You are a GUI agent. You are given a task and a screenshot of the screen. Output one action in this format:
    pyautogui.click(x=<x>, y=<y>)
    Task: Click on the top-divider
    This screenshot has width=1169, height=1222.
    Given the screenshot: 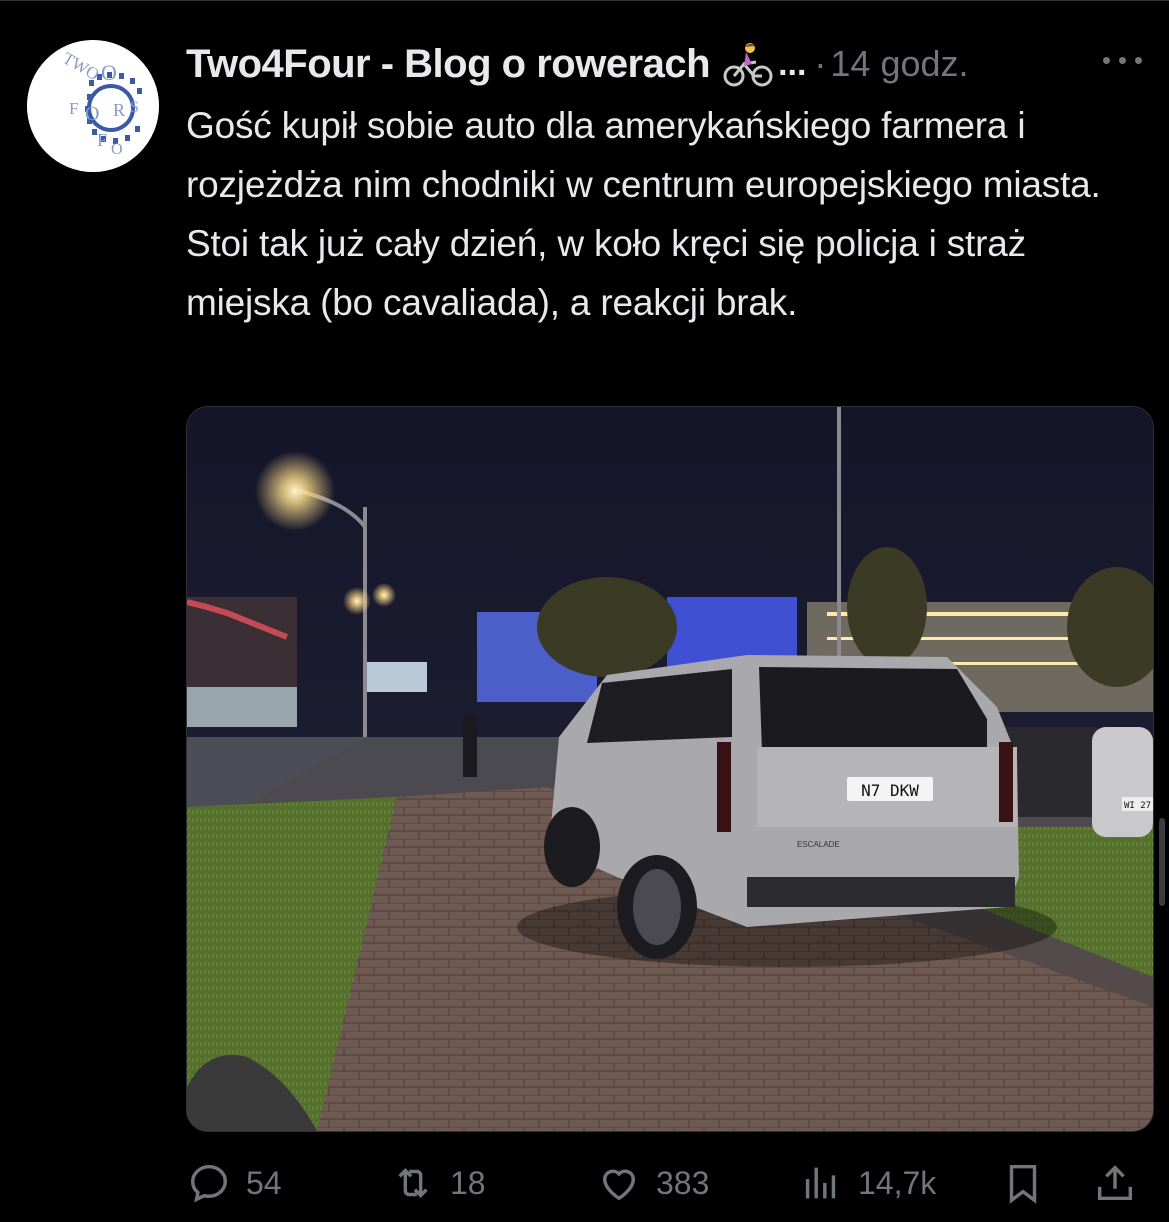 What is the action you would take?
    pyautogui.click(x=584, y=0)
    